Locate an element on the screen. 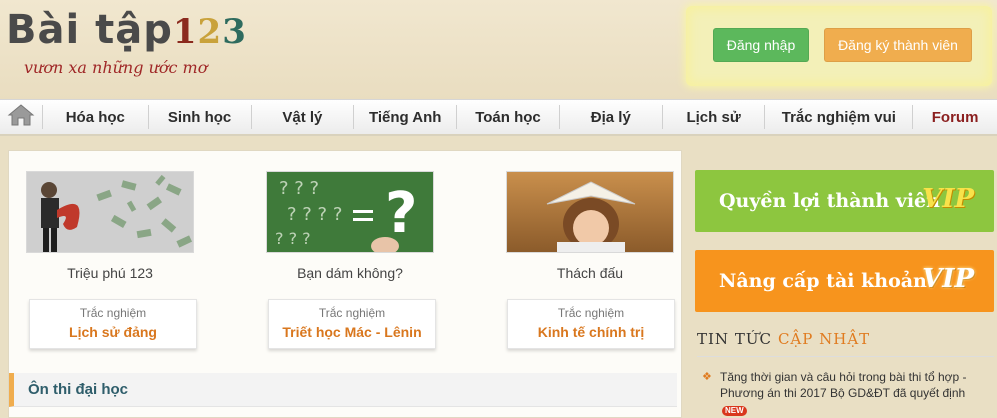 Image resolution: width=997 pixels, height=418 pixels. promo-ban-dam-khong: ? ? ? ? ? ? ? ? ? ? ? Bạn dám không? is located at coordinates (350, 226).